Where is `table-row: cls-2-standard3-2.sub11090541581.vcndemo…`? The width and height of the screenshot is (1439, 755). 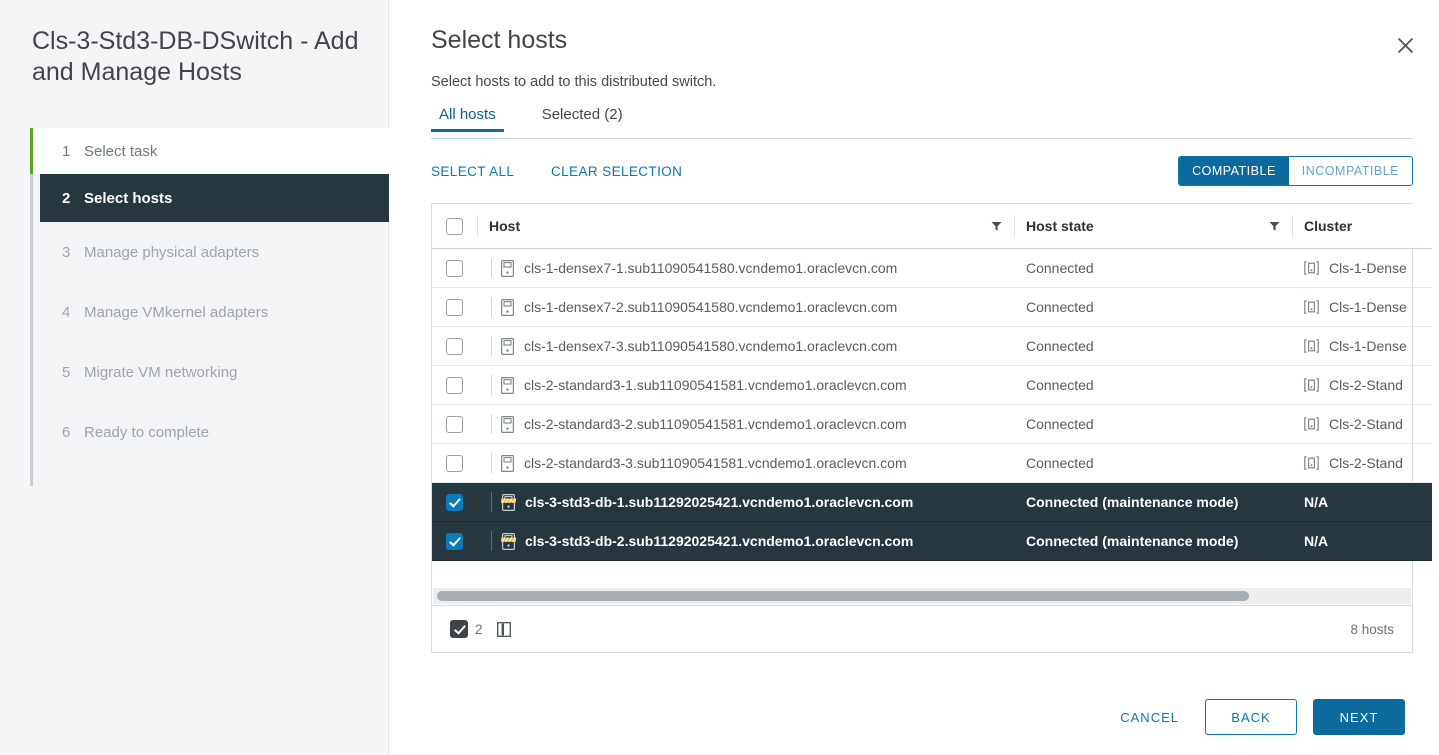 table-row: cls-2-standard3-2.sub11090541581.vcndemo… is located at coordinates (932, 424).